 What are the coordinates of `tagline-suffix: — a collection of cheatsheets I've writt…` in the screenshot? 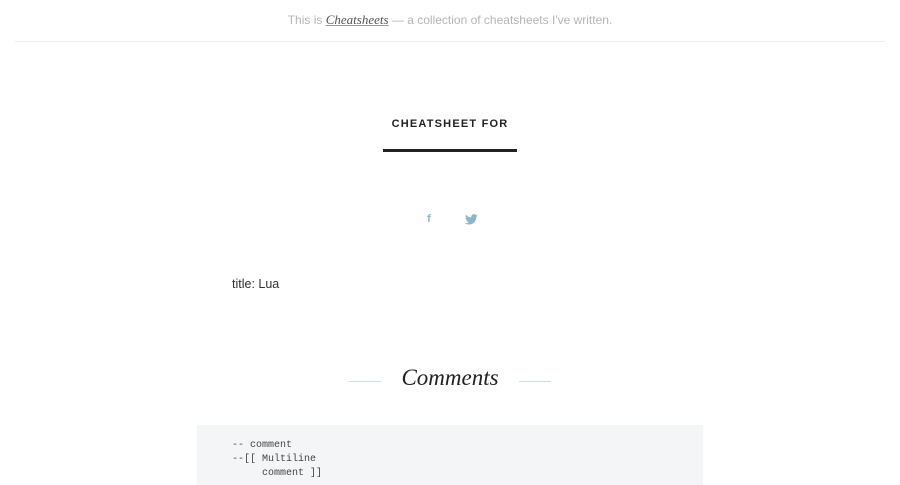 It's located at (500, 20).